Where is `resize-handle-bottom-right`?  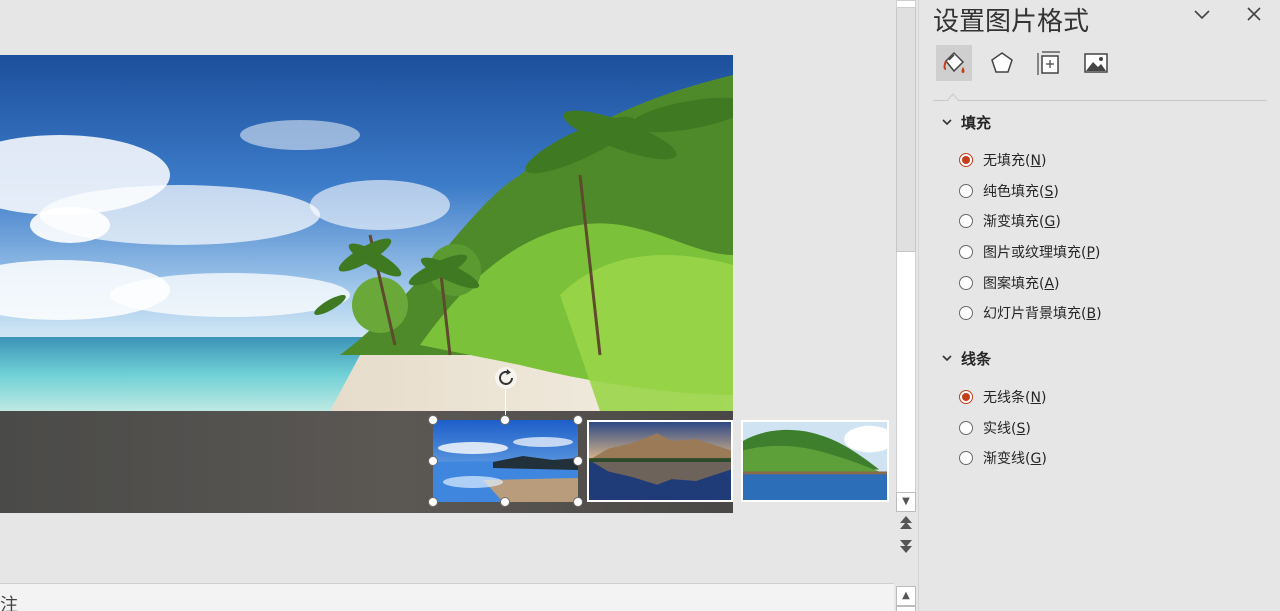 resize-handle-bottom-right is located at coordinates (578, 502).